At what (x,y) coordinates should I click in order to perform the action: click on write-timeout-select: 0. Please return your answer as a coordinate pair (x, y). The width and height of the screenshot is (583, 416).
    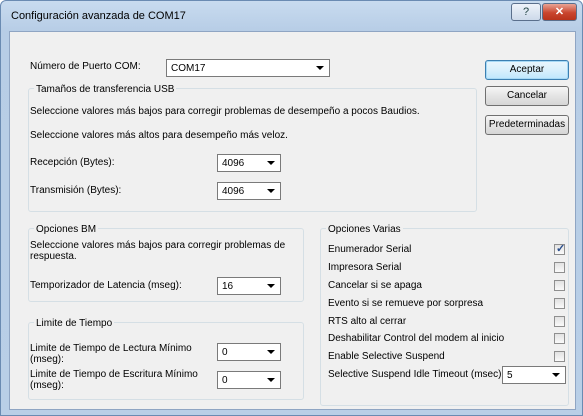
    Looking at the image, I should click on (249, 380).